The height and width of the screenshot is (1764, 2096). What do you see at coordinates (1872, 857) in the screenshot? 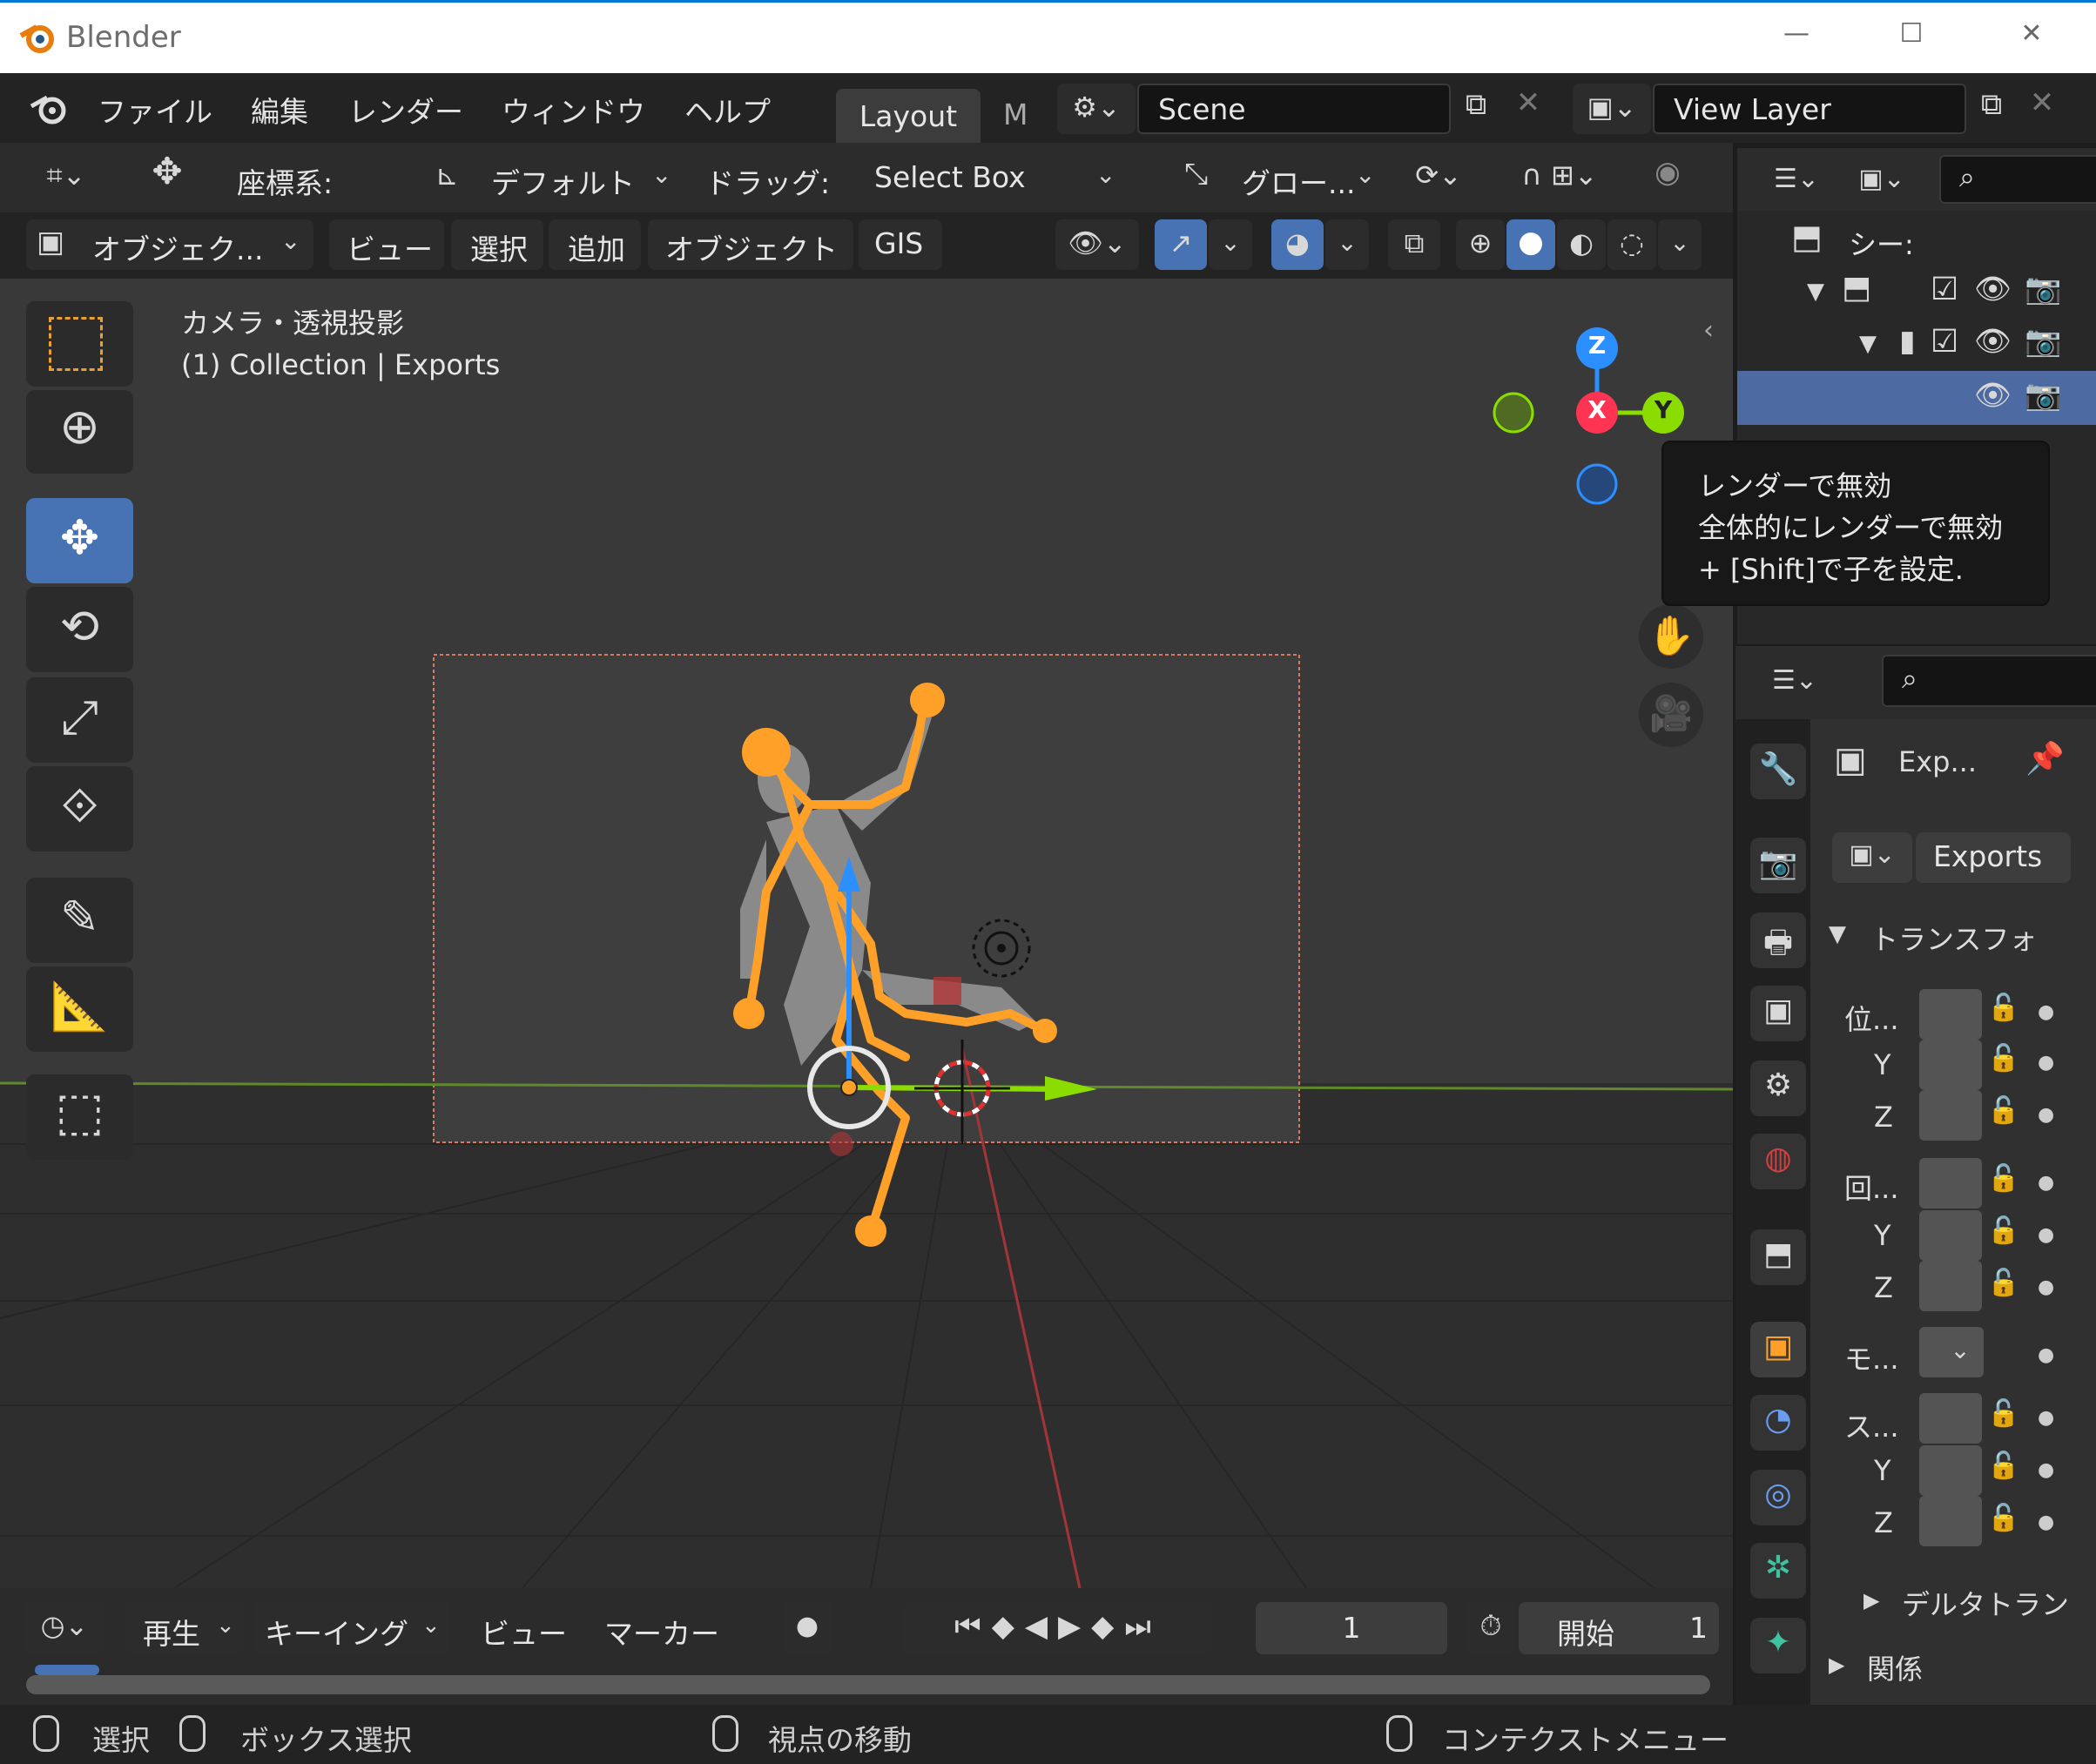
I see `object-type-dropdown: ▣⌄` at bounding box center [1872, 857].